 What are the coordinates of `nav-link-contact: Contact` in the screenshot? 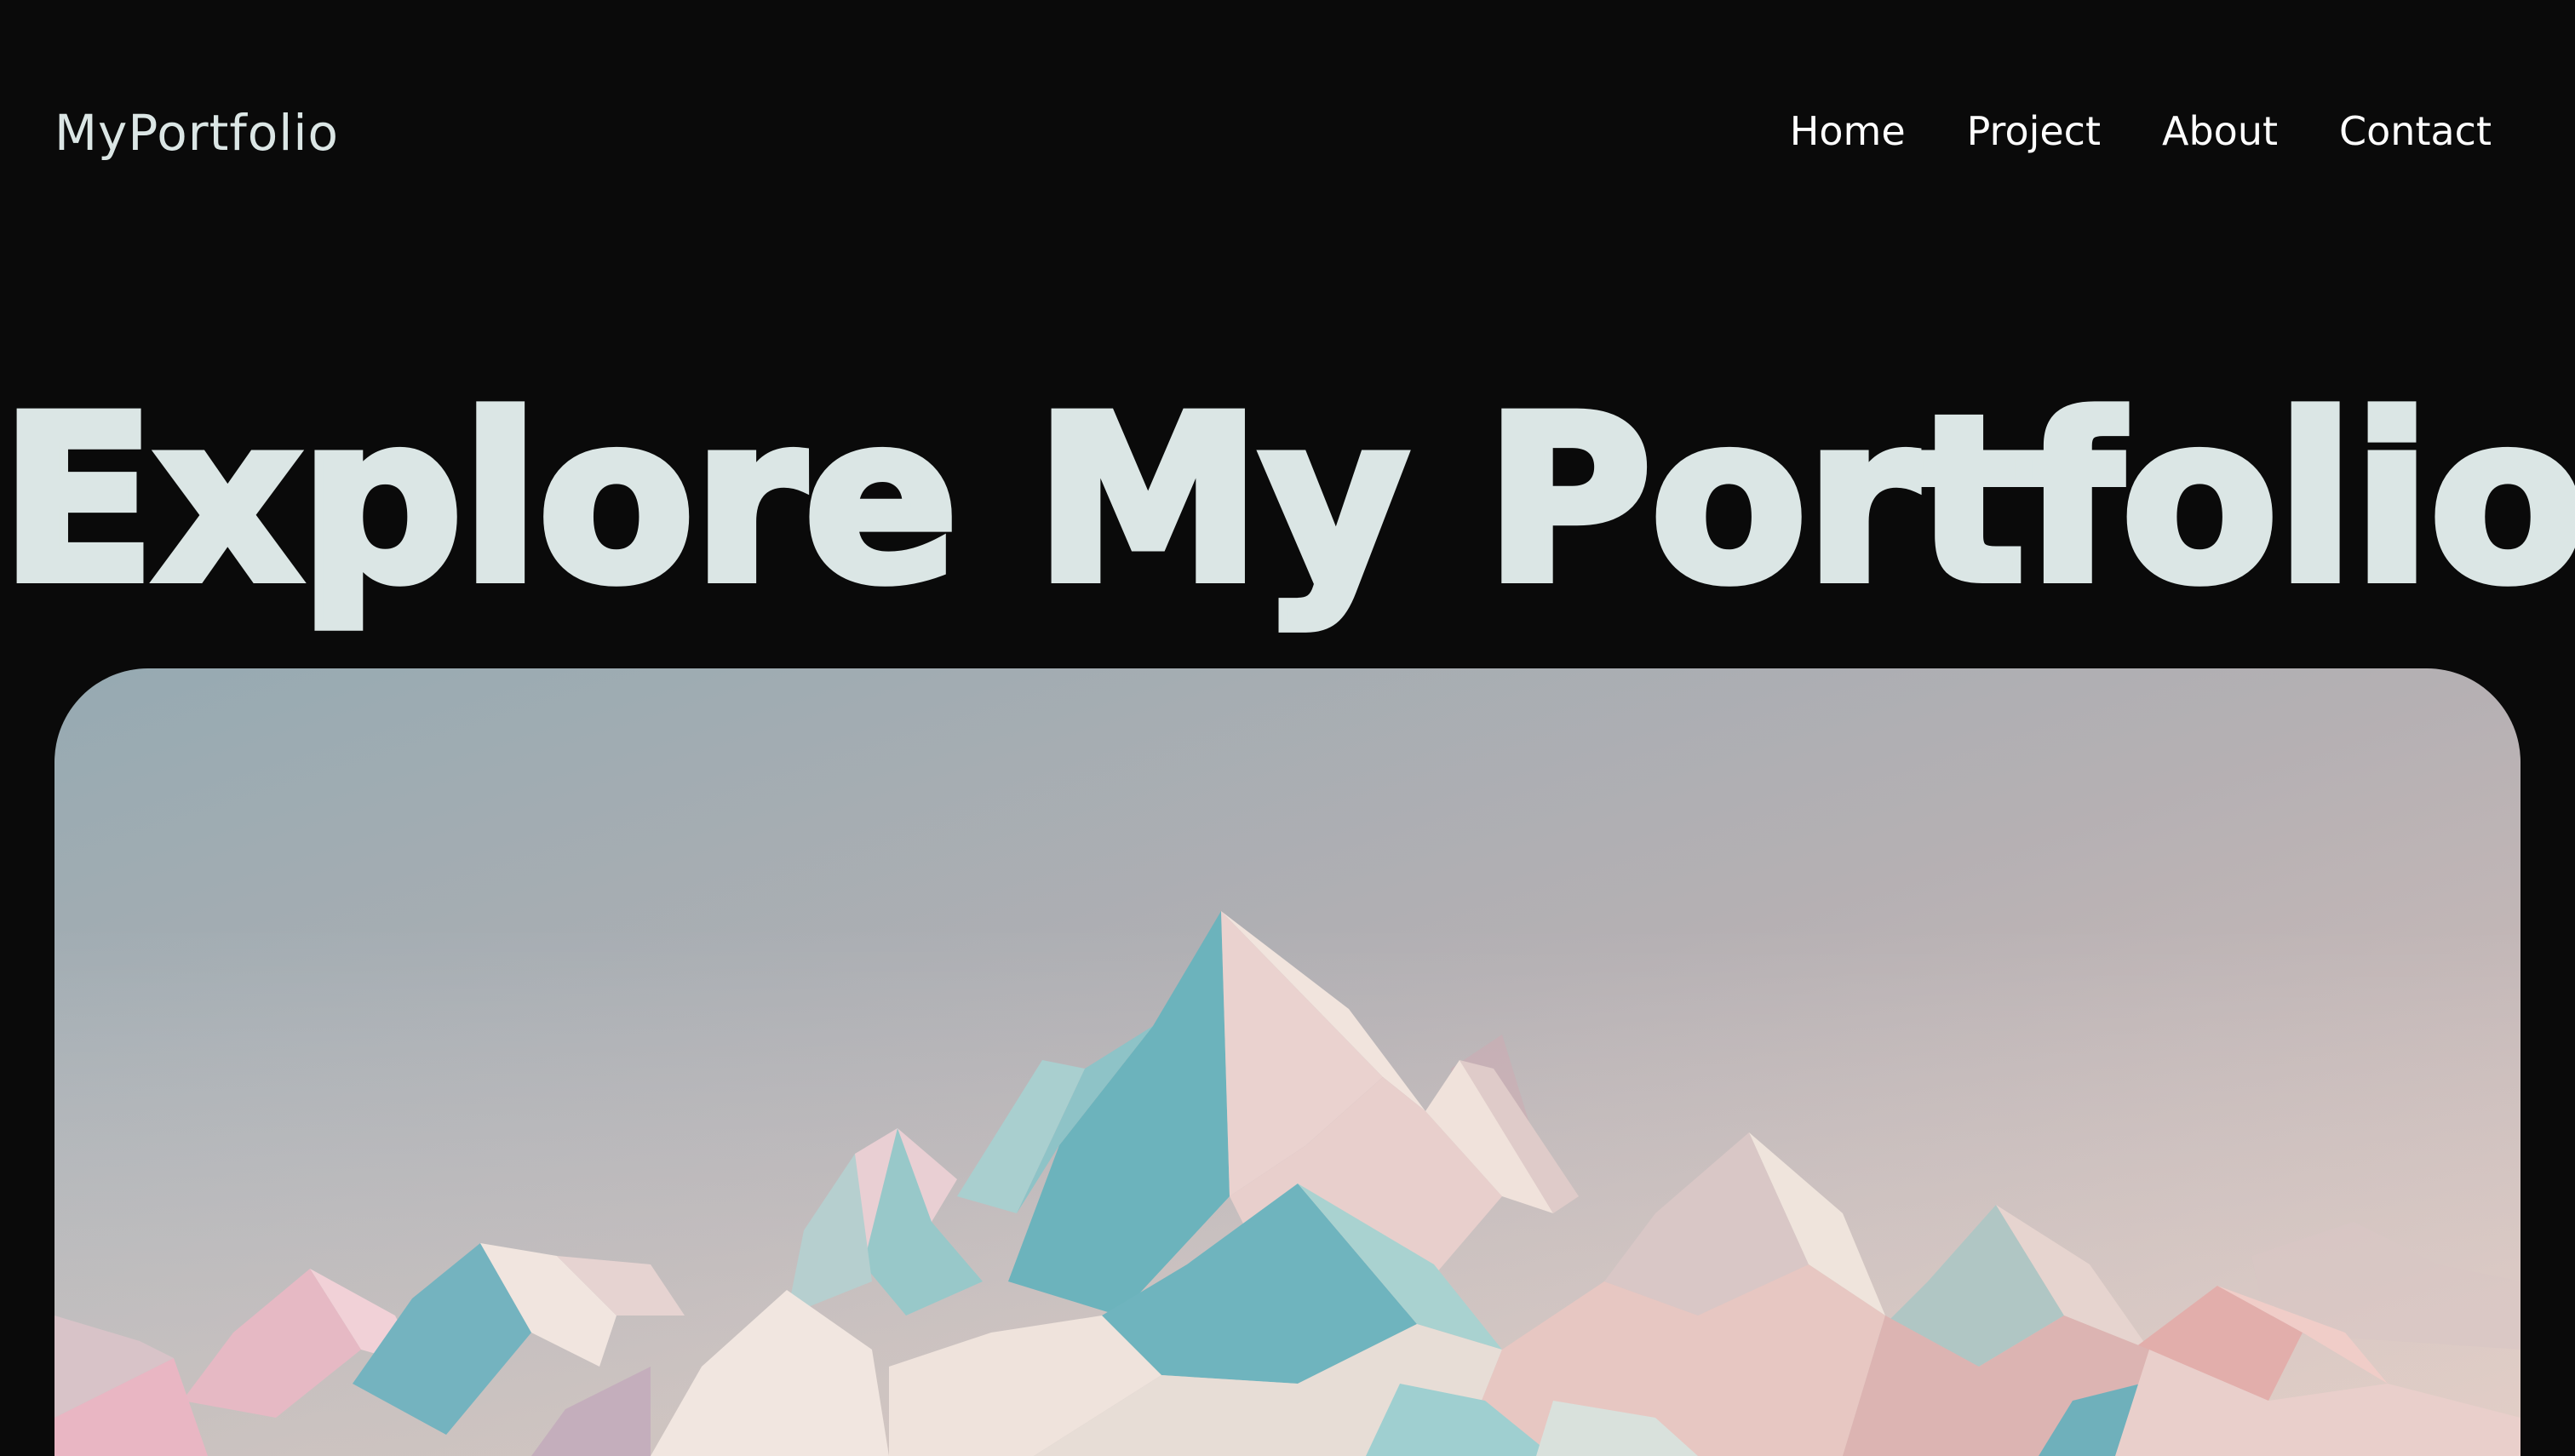 It's located at (2415, 131).